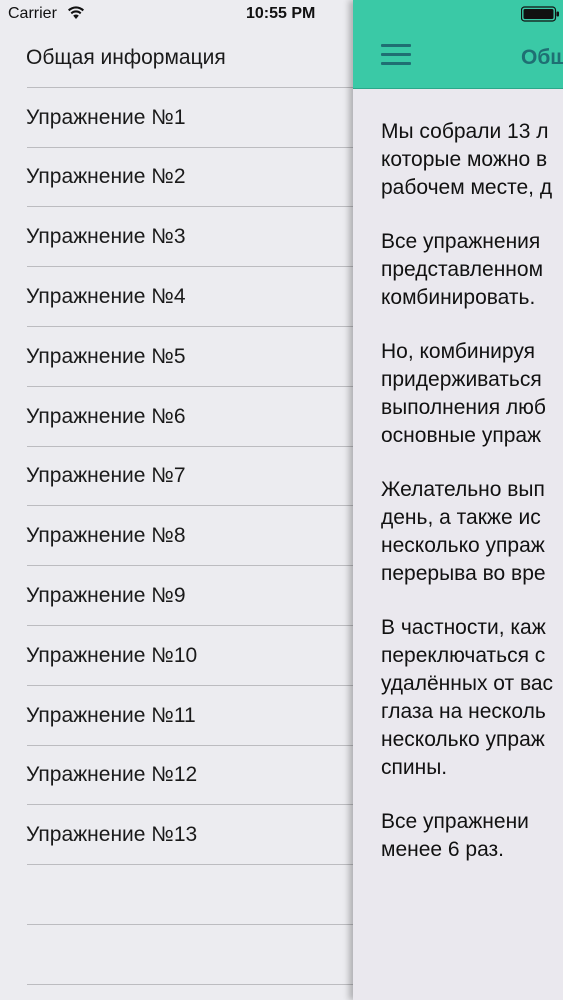 This screenshot has width=563, height=1000. I want to click on menu-item-exercise-5: Упражнение №5, so click(176, 357).